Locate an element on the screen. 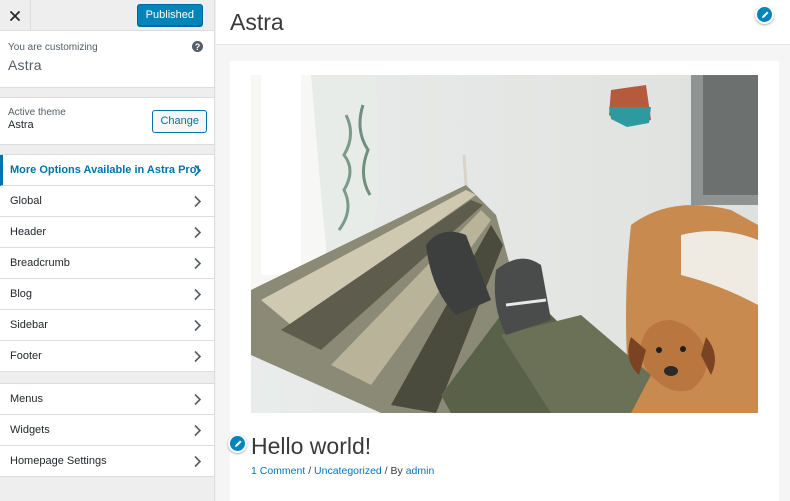 This screenshot has width=790, height=501. publish-button: Published is located at coordinates (169, 15).